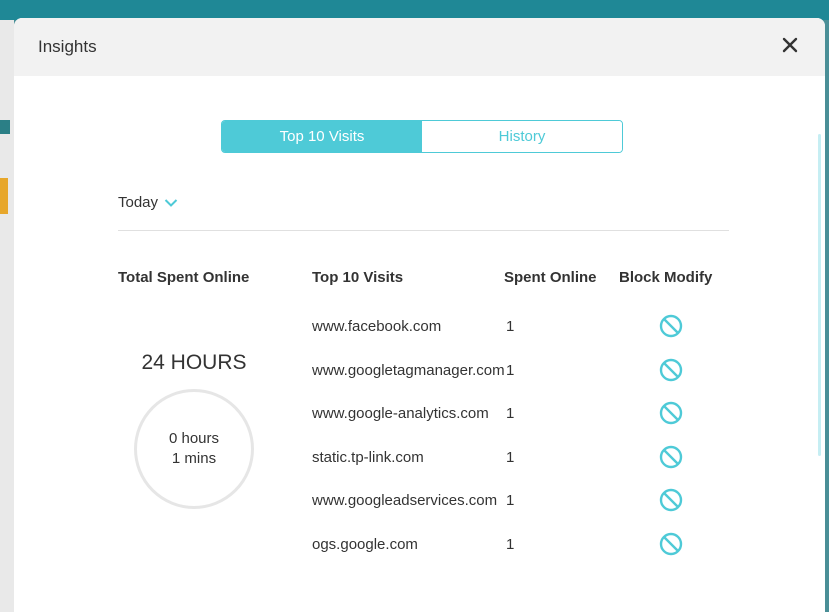 The height and width of the screenshot is (612, 829). I want to click on background-marker, so click(5, 127).